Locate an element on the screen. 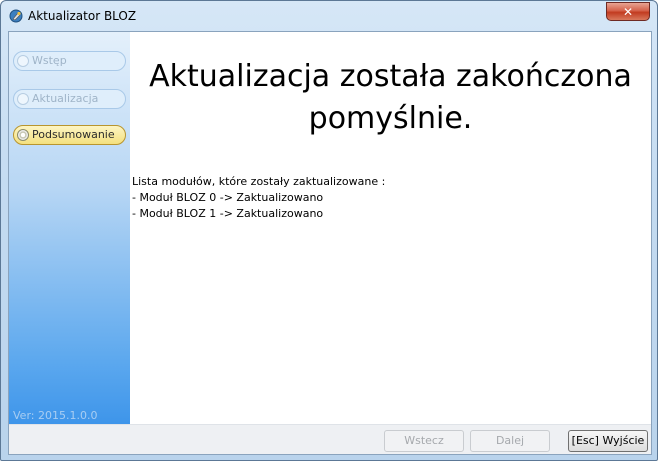  step-podsumowanie: Podsumowanie is located at coordinates (69, 135).